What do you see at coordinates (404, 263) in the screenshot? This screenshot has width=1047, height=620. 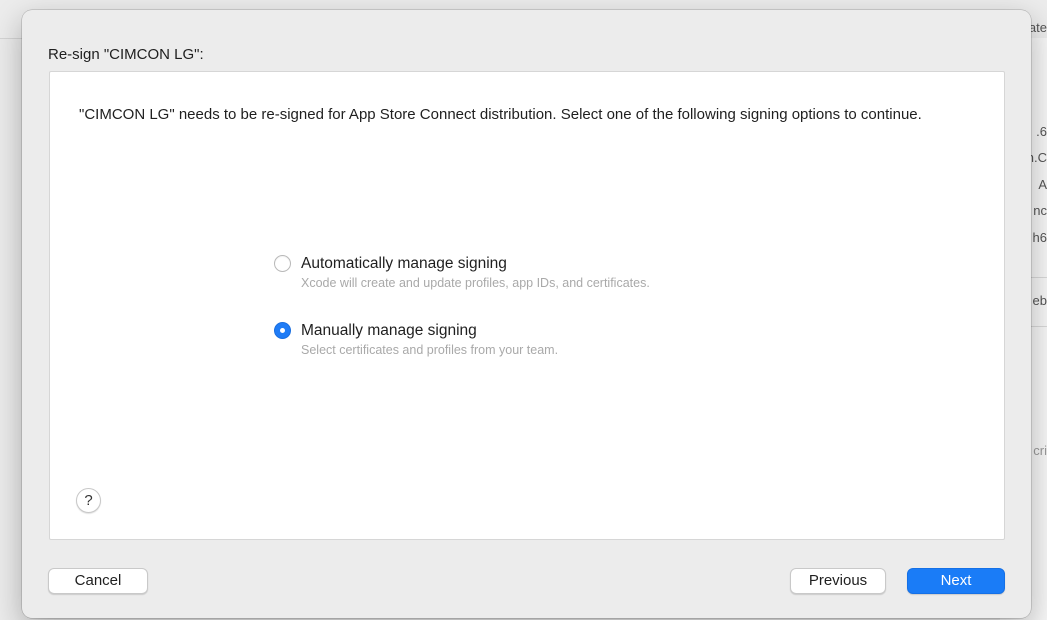 I see `option-label: Automatically manage signing` at bounding box center [404, 263].